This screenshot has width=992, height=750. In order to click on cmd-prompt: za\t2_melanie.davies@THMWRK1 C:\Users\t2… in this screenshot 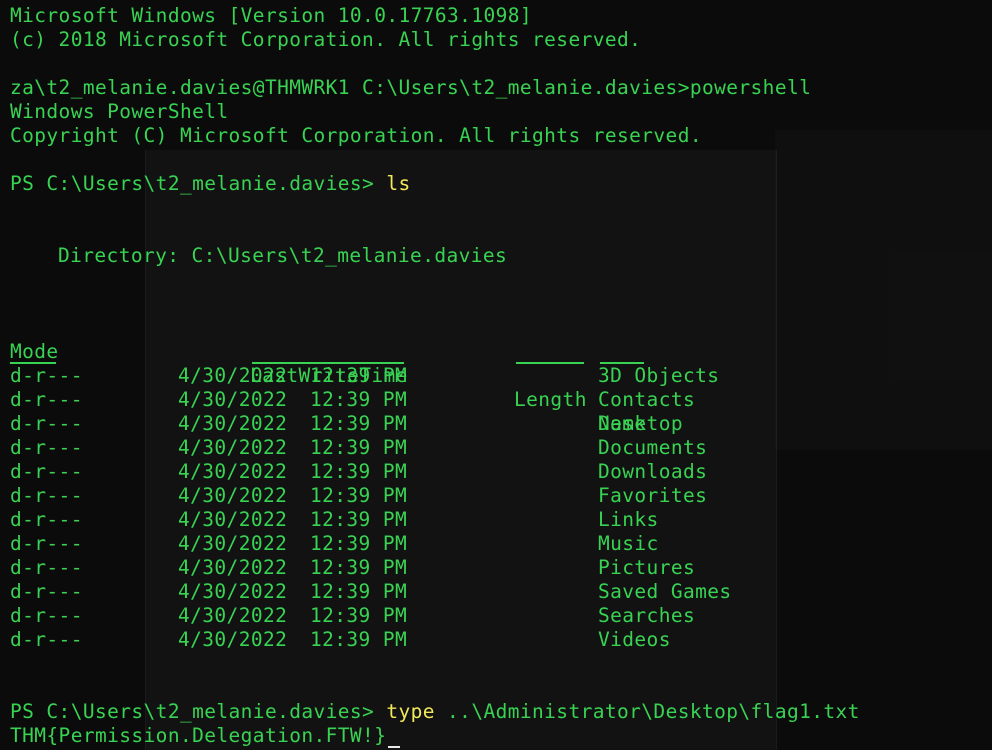, I will do `click(350, 87)`.